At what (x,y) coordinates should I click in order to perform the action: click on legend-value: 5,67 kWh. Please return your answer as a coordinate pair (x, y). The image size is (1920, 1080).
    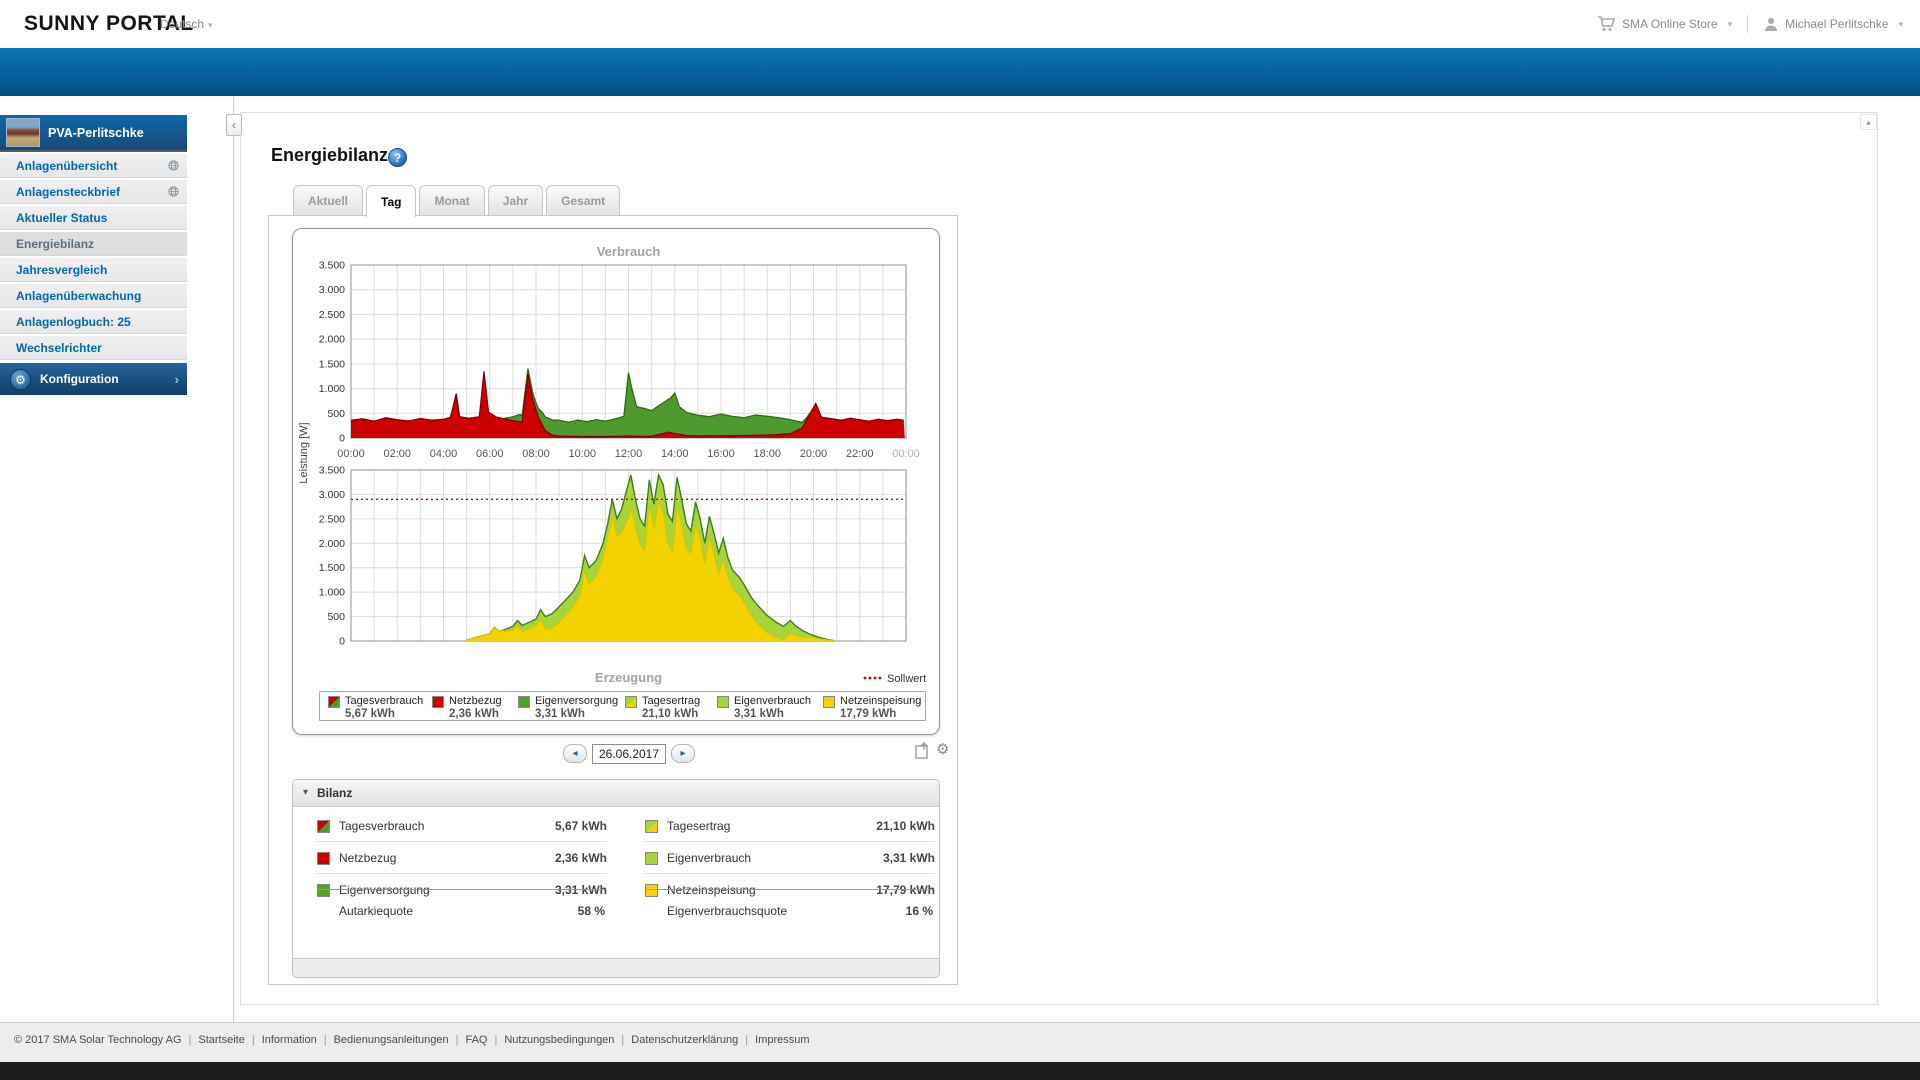
    Looking at the image, I should click on (370, 714).